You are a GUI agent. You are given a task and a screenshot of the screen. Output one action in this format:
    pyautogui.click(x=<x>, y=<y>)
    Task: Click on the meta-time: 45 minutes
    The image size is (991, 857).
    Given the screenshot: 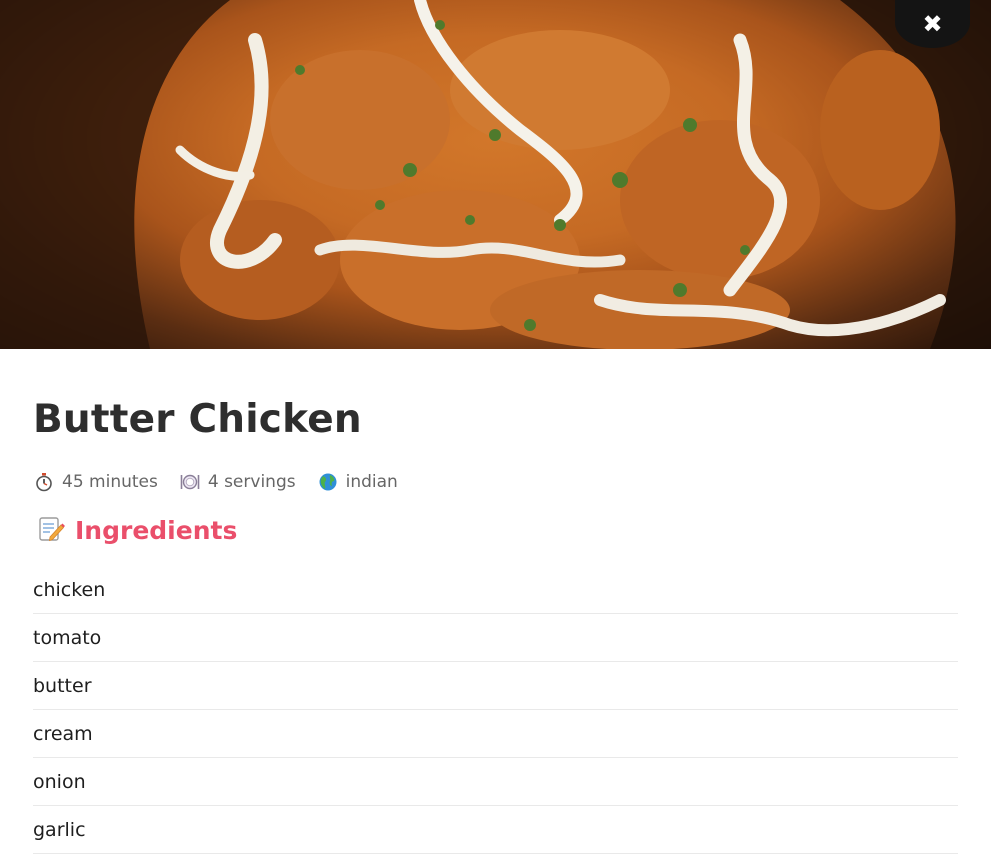 What is the action you would take?
    pyautogui.click(x=95, y=482)
    